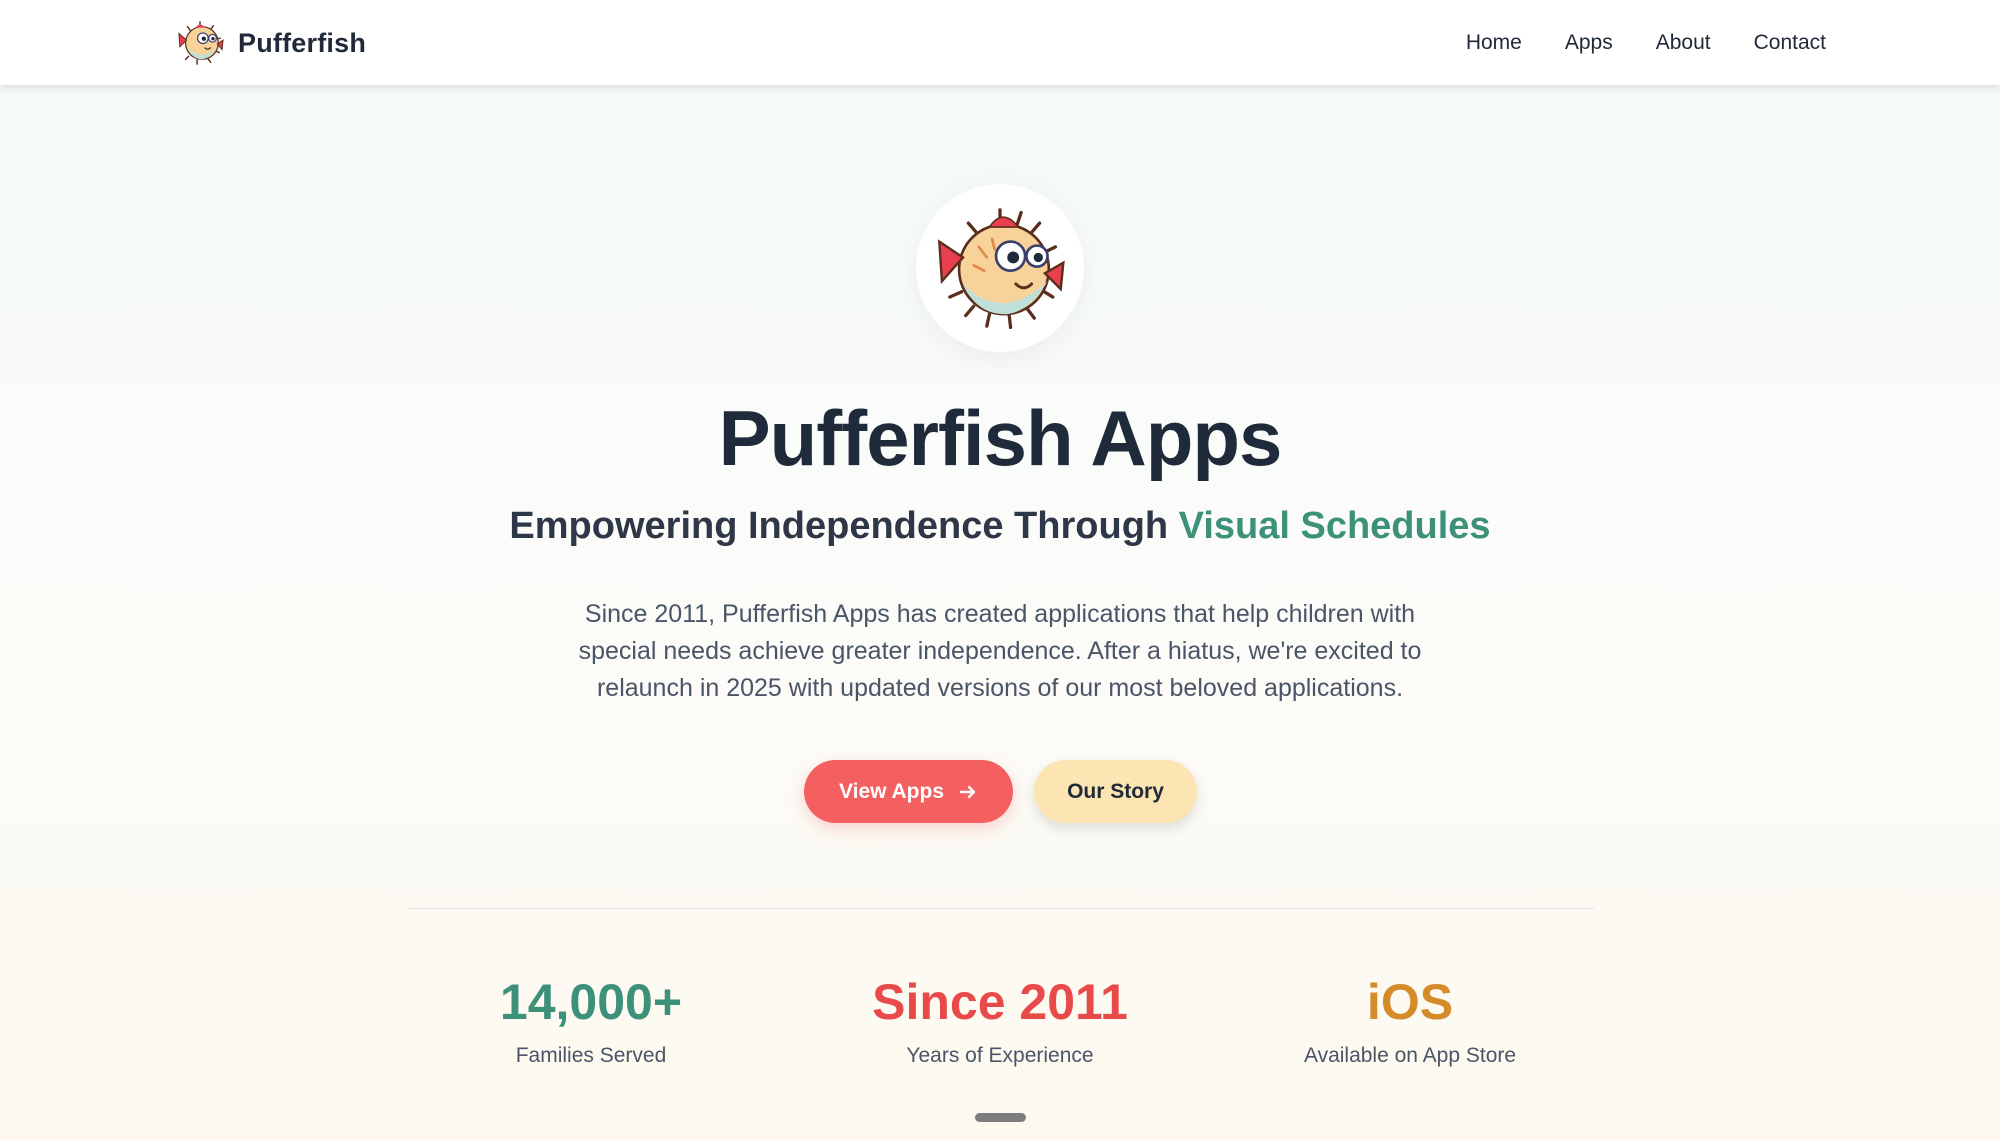  I want to click on arrow-right-icon, so click(967, 791).